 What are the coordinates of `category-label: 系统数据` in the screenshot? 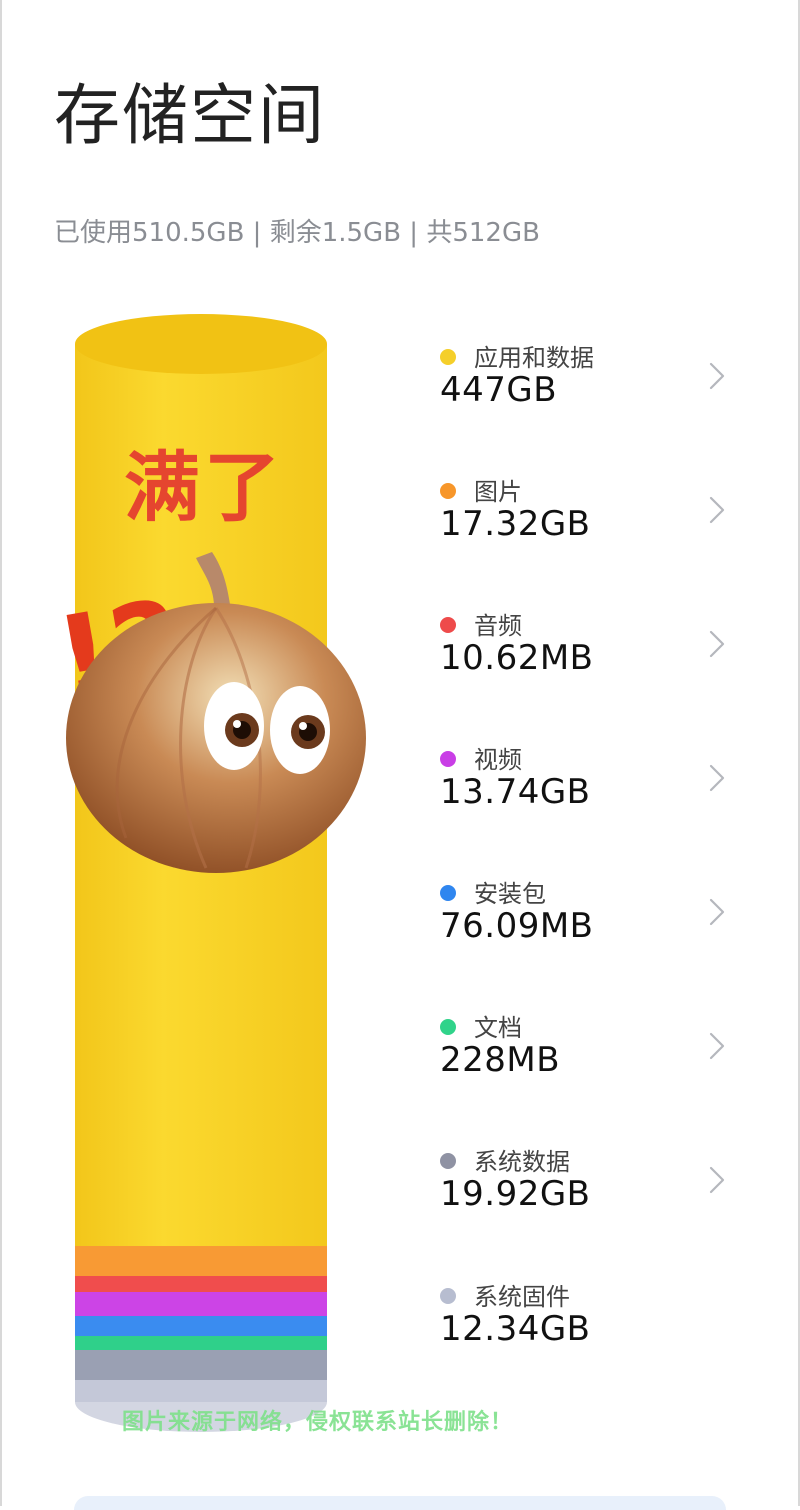 It's located at (522, 1162).